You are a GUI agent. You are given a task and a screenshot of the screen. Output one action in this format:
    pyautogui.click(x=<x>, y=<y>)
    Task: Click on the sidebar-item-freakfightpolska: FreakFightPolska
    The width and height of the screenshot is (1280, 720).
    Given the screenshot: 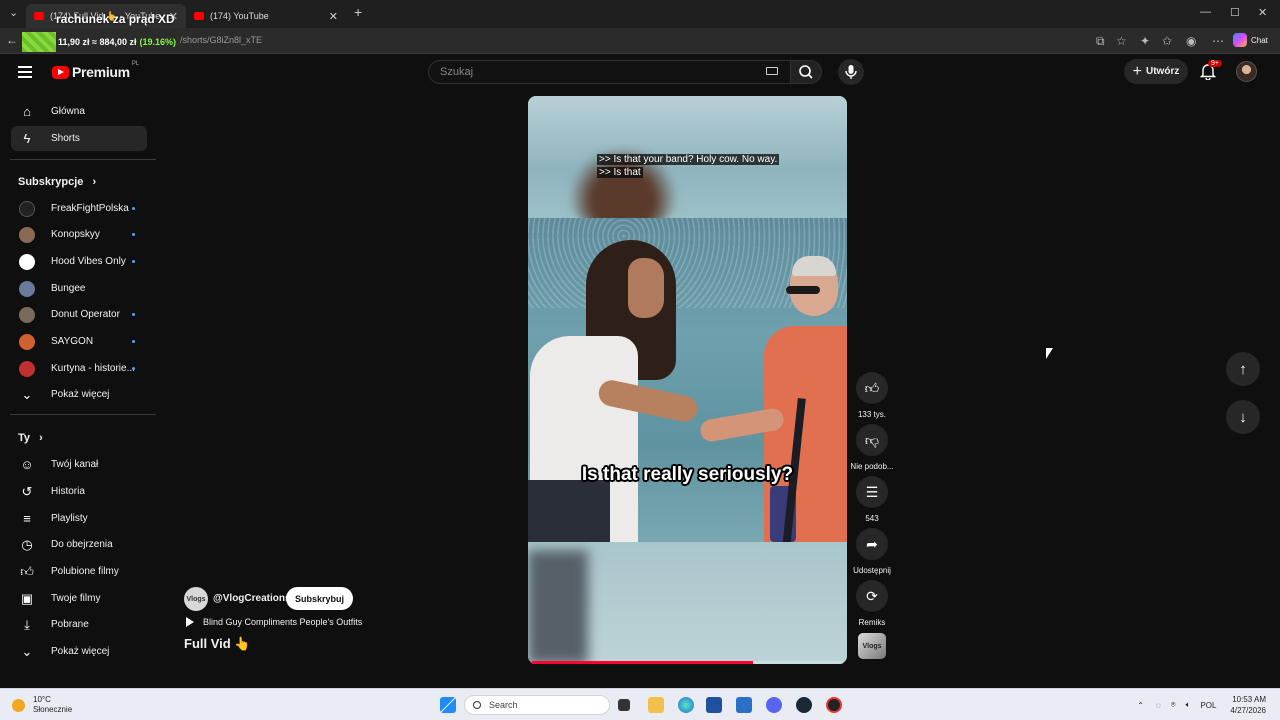 What is the action you would take?
    pyautogui.click(x=79, y=208)
    